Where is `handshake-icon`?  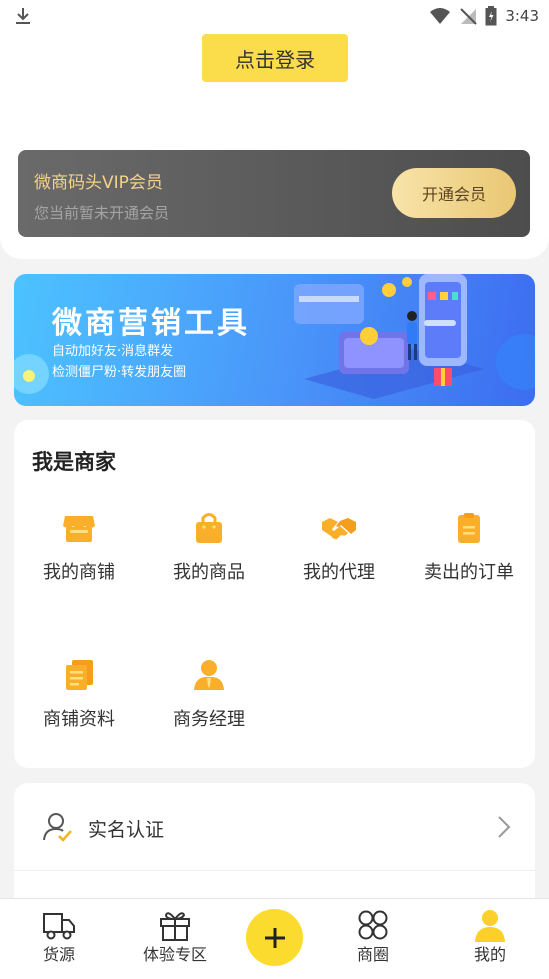 handshake-icon is located at coordinates (339, 529).